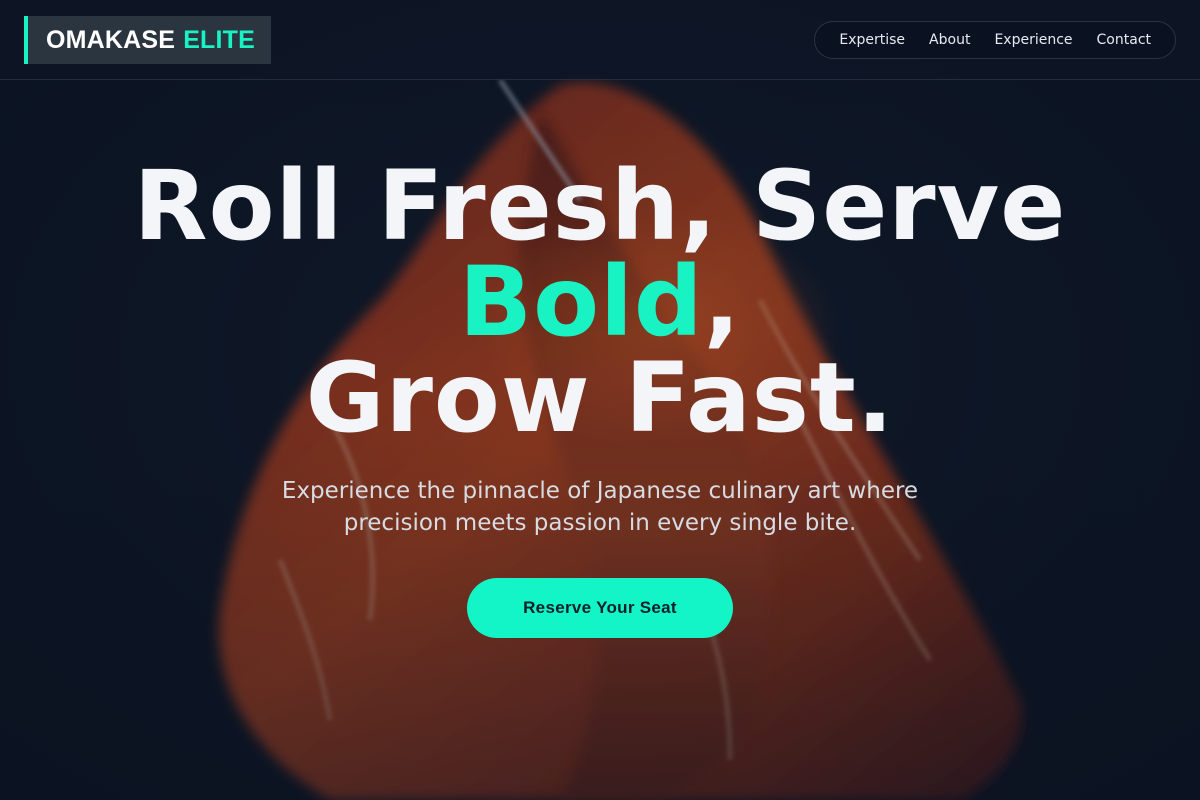 Image resolution: width=1200 pixels, height=800 pixels. Describe the element at coordinates (600, 608) in the screenshot. I see `reserve-seat-button: Reserve Your Seat` at that location.